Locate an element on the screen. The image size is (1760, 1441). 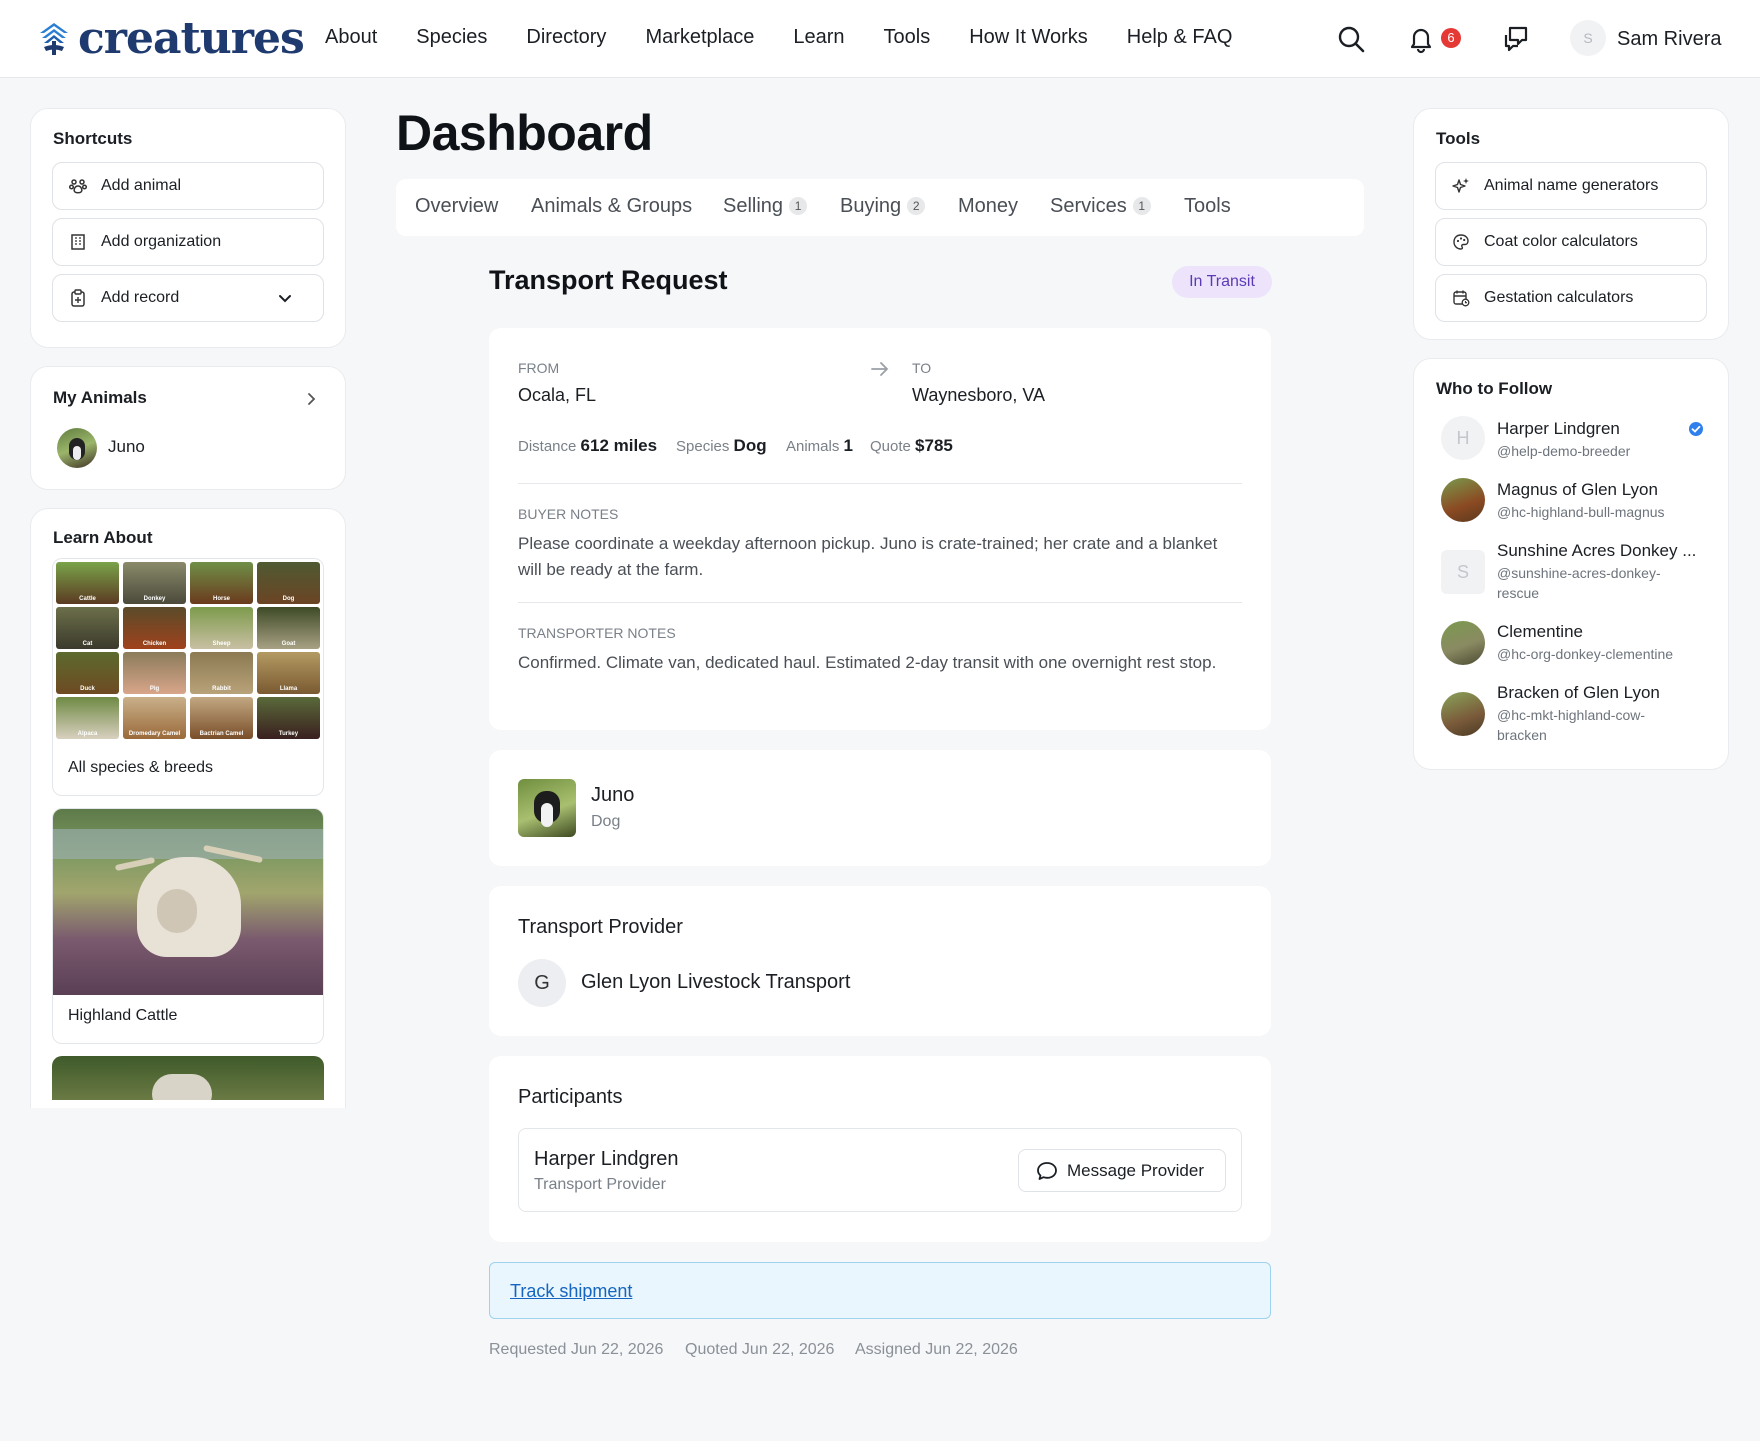
species-meta: Species Dog is located at coordinates (721, 445).